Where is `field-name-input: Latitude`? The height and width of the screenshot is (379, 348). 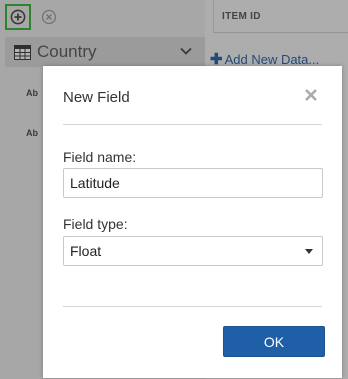
field-name-input: Latitude is located at coordinates (193, 183).